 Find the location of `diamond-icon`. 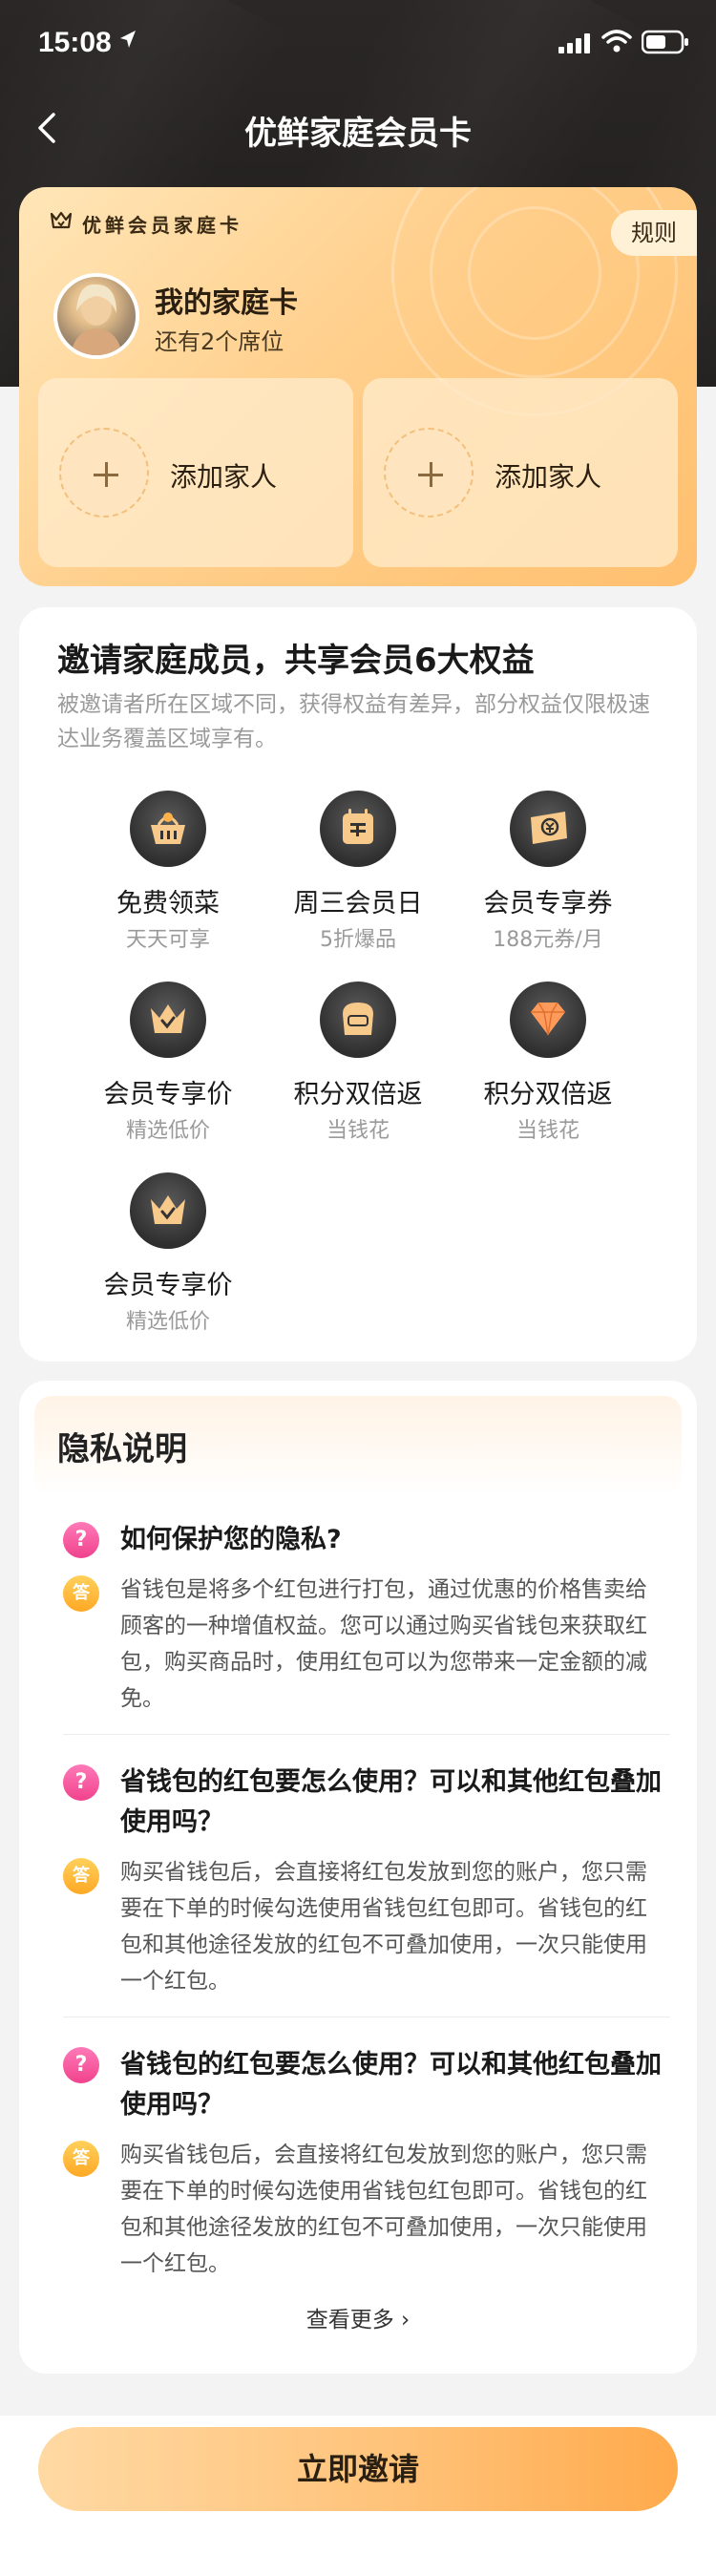

diamond-icon is located at coordinates (548, 1020).